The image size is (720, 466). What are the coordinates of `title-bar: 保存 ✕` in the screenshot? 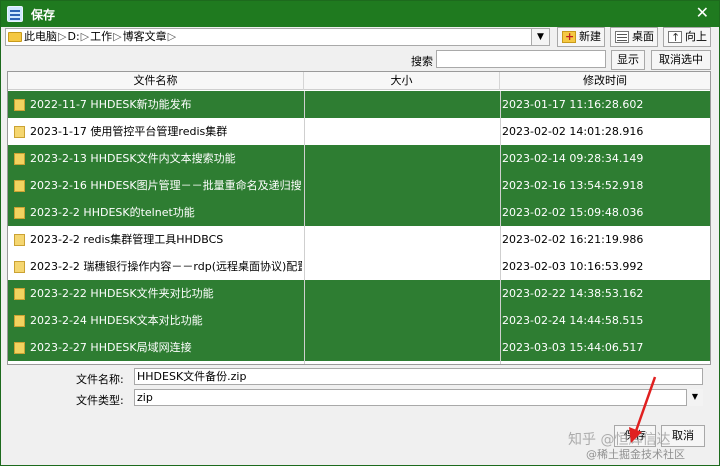 It's located at (360, 14).